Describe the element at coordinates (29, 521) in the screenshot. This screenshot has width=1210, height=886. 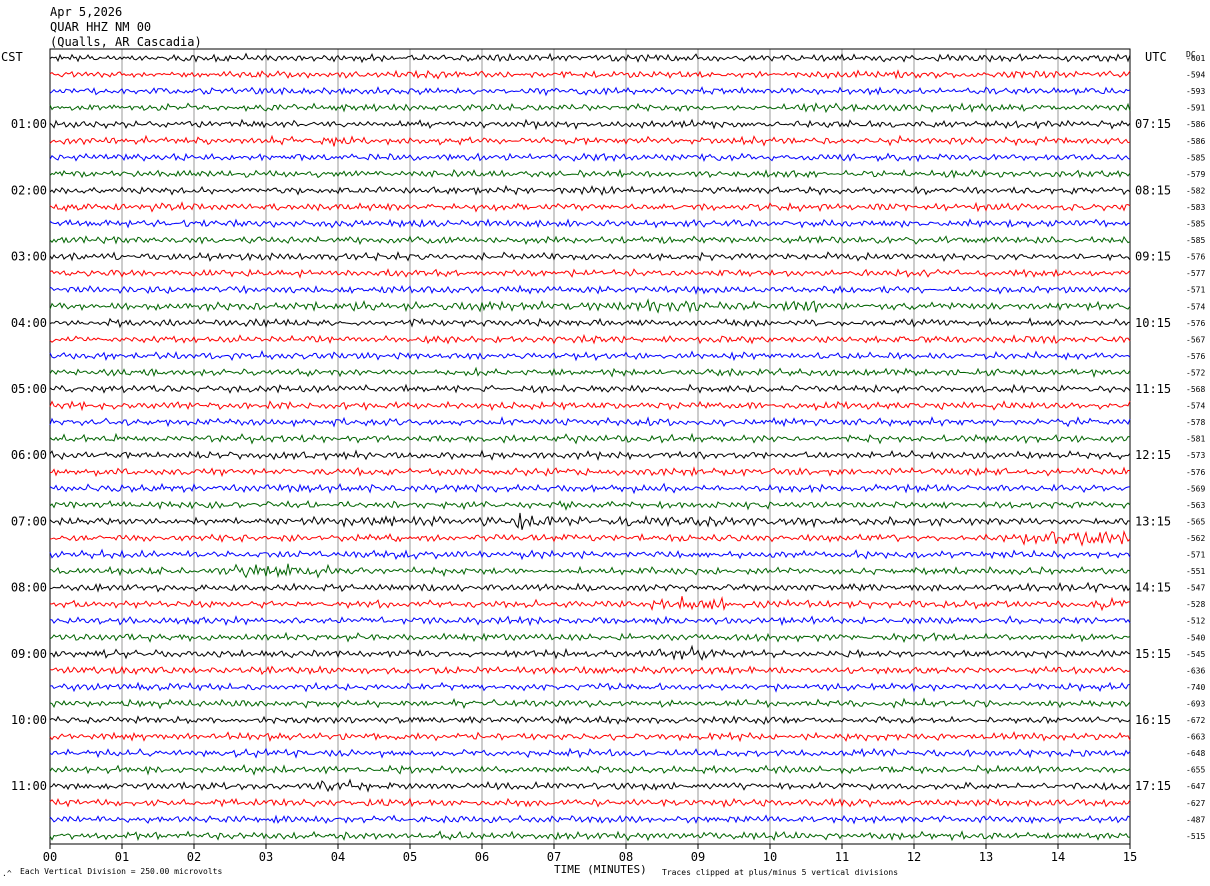
I see `left-time-label: 07:00` at that location.